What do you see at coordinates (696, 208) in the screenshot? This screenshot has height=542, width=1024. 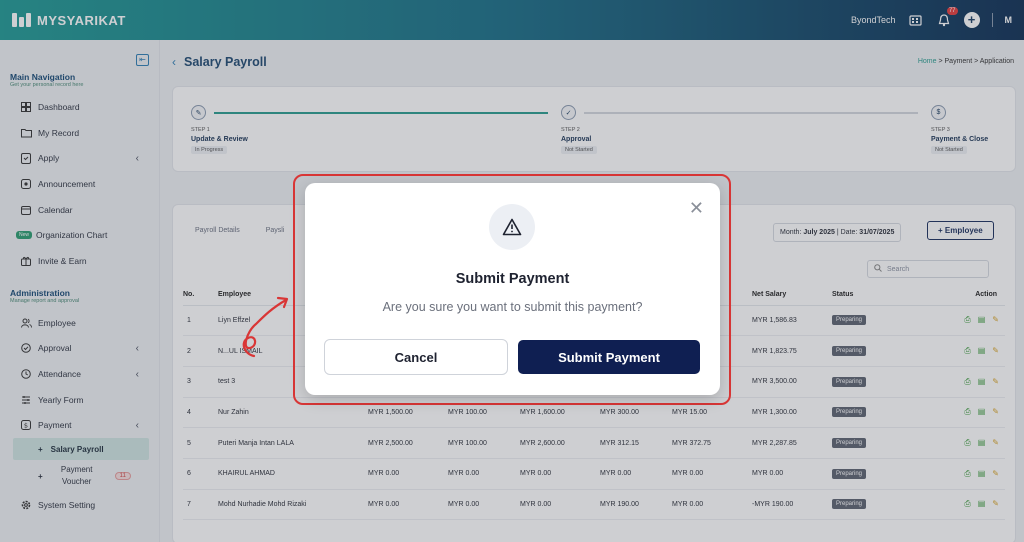 I see `close-icon: ✕` at bounding box center [696, 208].